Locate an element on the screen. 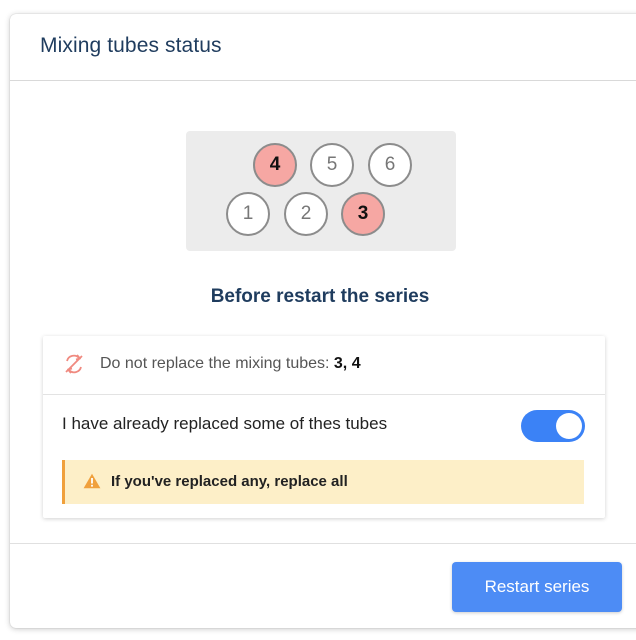 This screenshot has width=636, height=640. do-not-replace-notice: Do not replace the mixing tubes: 3, 4 is located at coordinates (324, 365).